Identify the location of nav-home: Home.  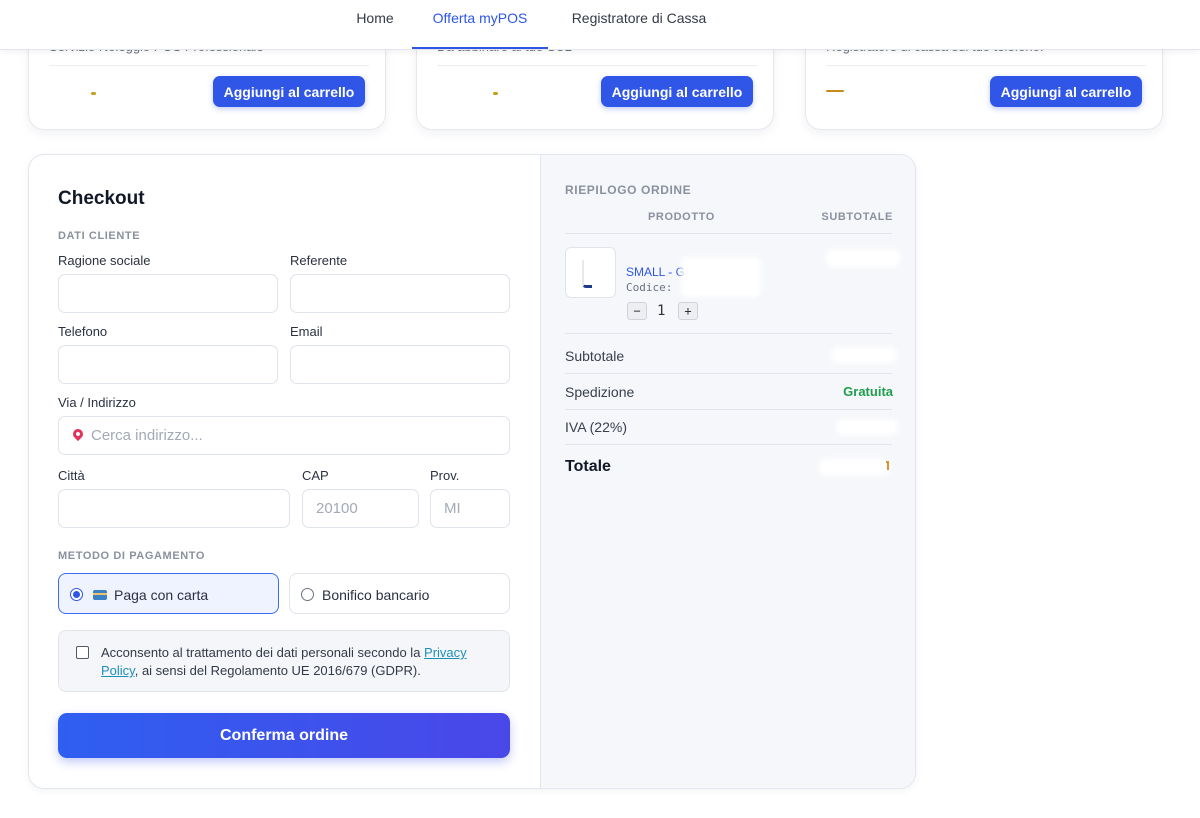
(375, 24).